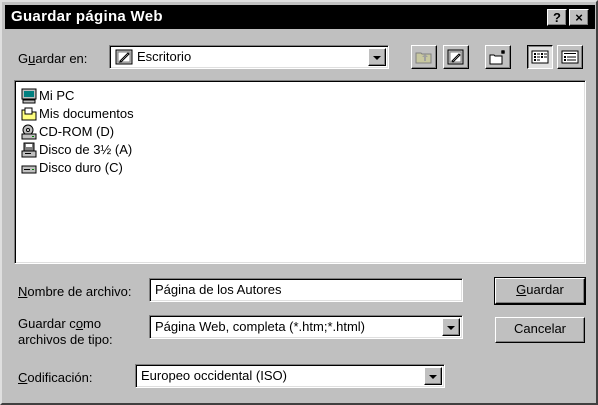 This screenshot has width=598, height=405. Describe the element at coordinates (290, 376) in the screenshot. I see `encoding-combobox: Europeo occidental (ISO)` at that location.